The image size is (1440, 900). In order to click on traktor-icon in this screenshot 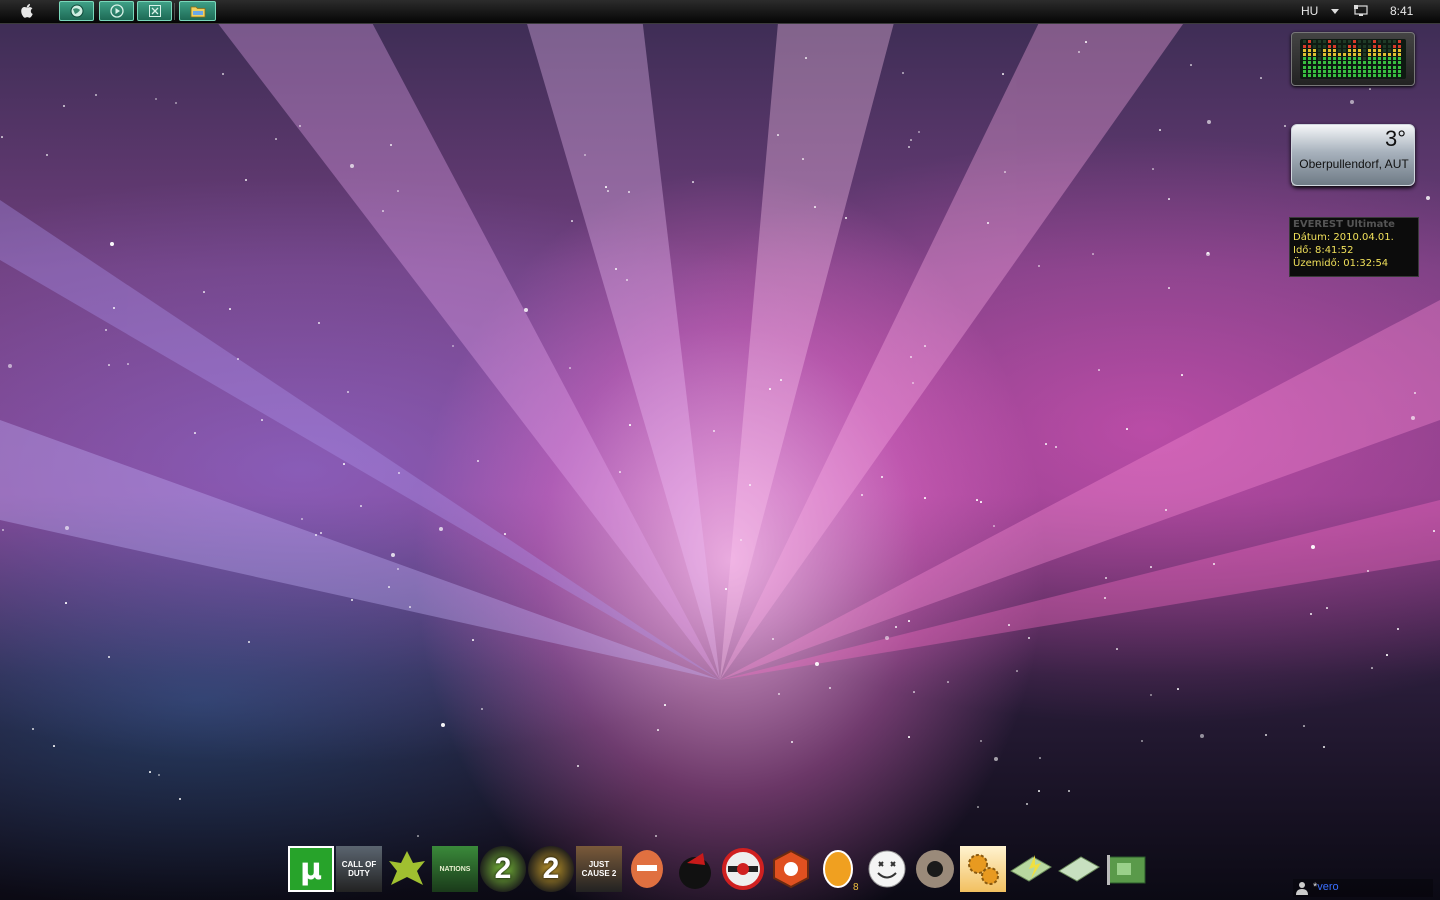, I will do `click(743, 869)`.